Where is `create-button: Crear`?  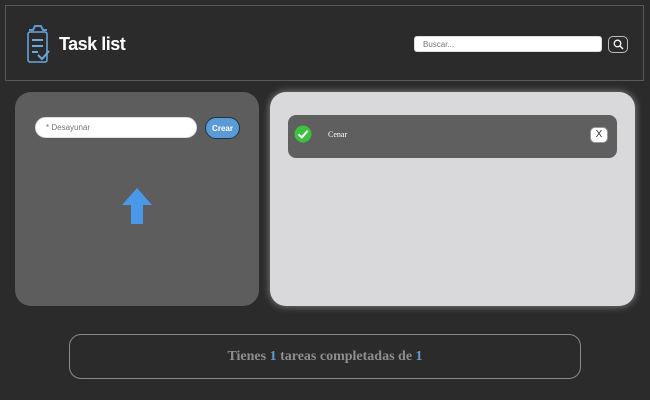 create-button: Crear is located at coordinates (222, 128).